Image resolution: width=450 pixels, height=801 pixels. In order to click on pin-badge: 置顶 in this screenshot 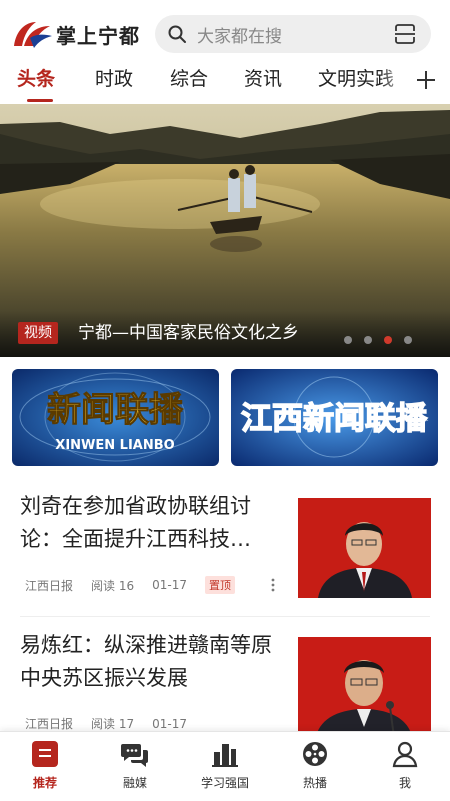, I will do `click(219, 585)`.